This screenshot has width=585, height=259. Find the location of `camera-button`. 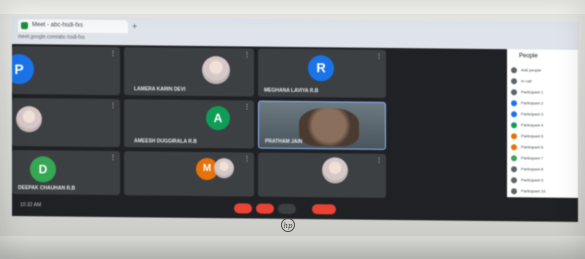

camera-button is located at coordinates (265, 208).